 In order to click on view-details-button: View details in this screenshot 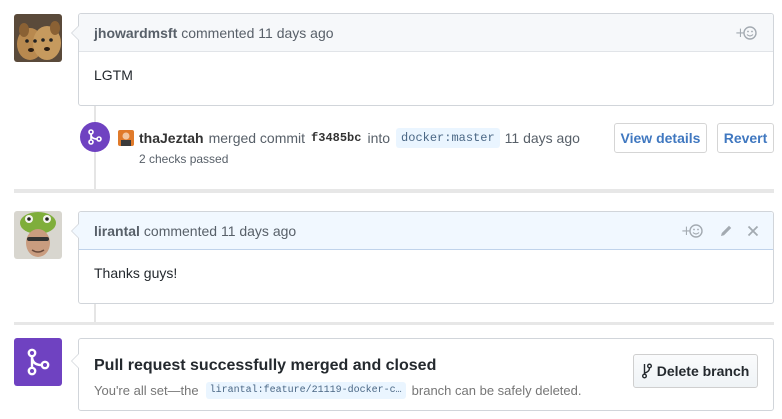, I will do `click(660, 138)`.